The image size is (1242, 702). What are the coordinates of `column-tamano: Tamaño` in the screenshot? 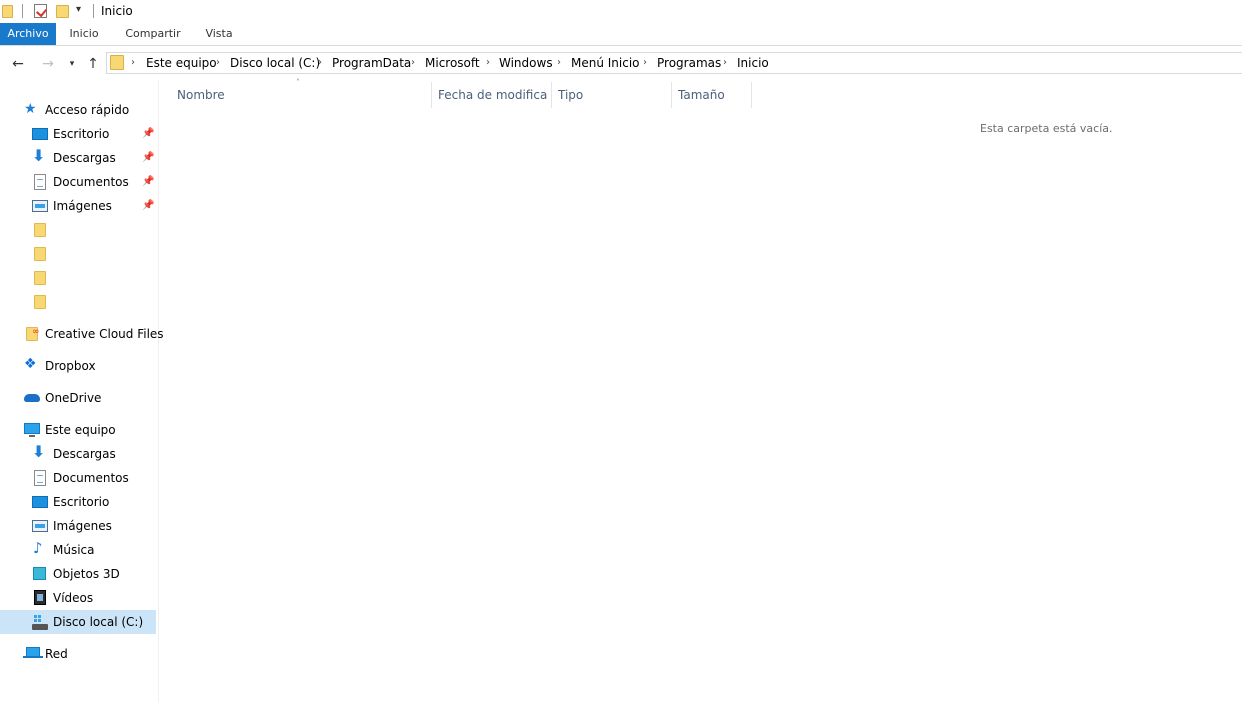 It's located at (701, 95).